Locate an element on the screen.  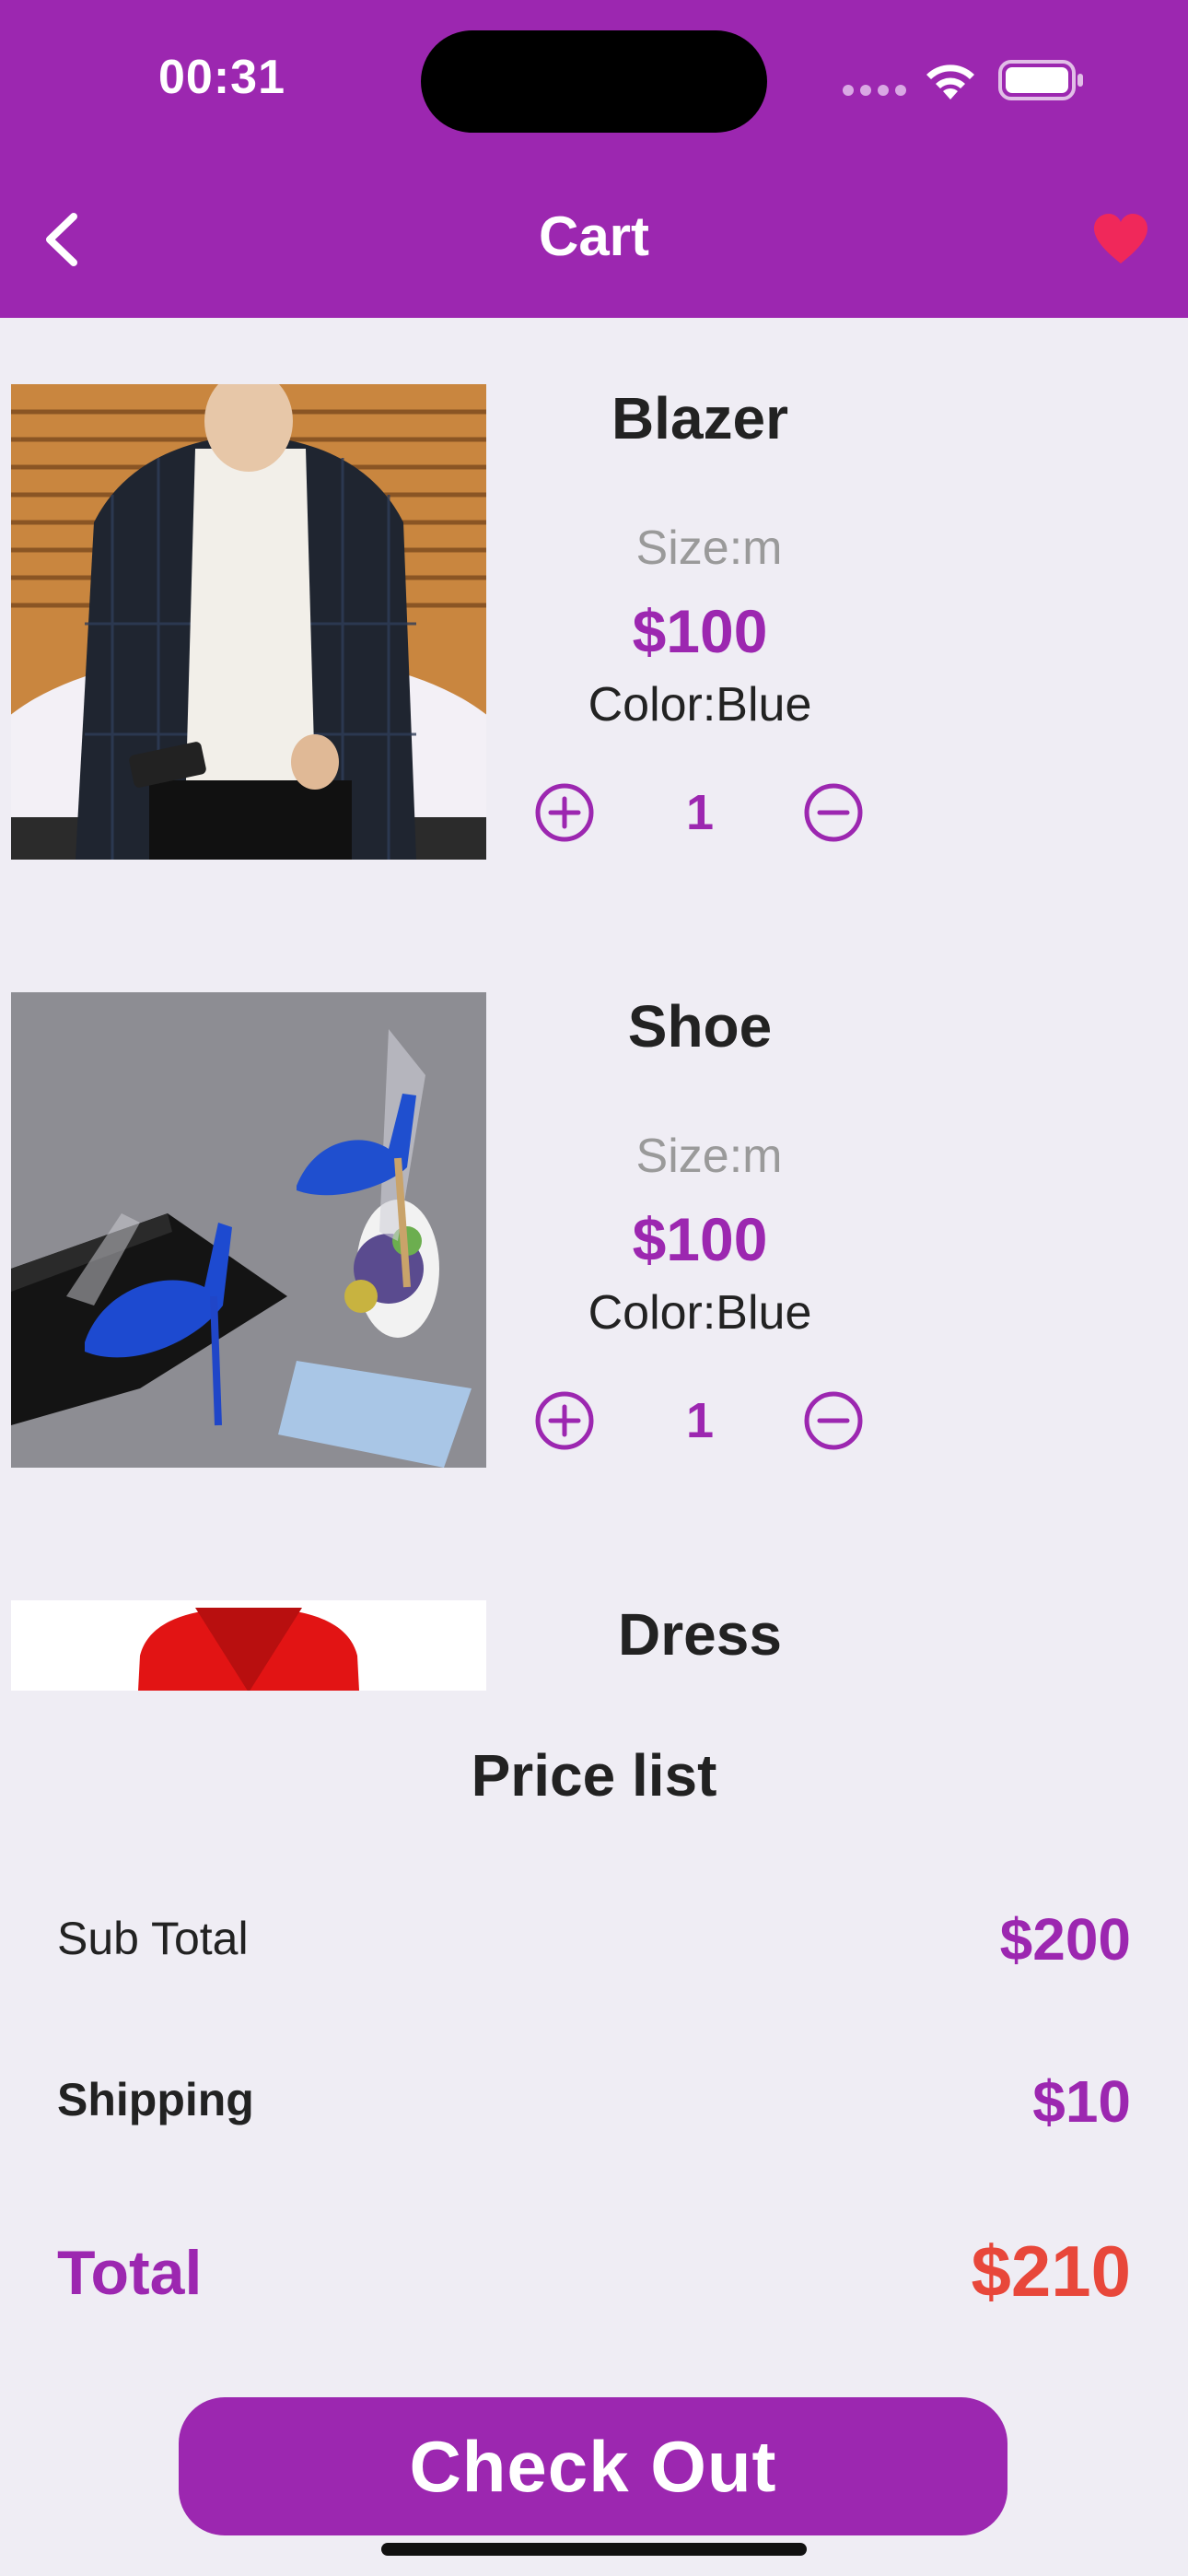
total-value: $210 is located at coordinates (1051, 2271).